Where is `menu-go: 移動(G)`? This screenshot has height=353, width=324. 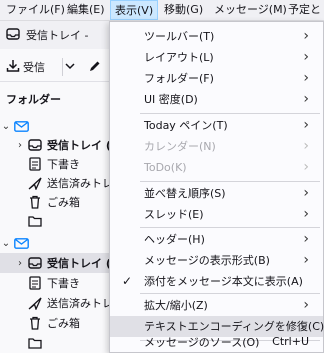
menu-go: 移動(G) is located at coordinates (183, 10).